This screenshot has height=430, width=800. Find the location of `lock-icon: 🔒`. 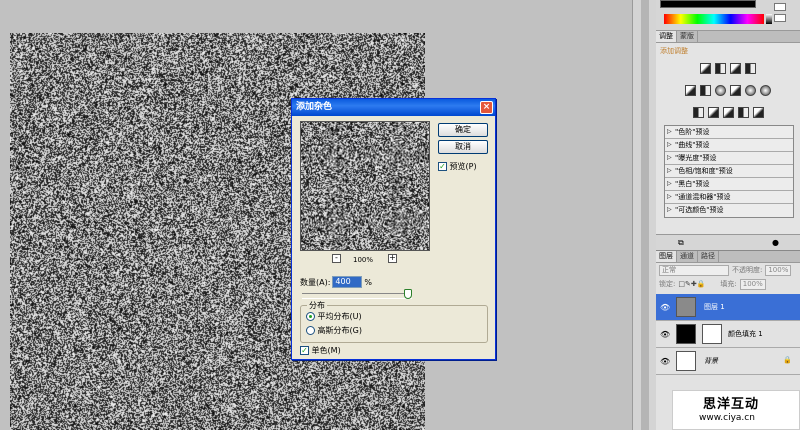

lock-icon: 🔒 is located at coordinates (787, 360).